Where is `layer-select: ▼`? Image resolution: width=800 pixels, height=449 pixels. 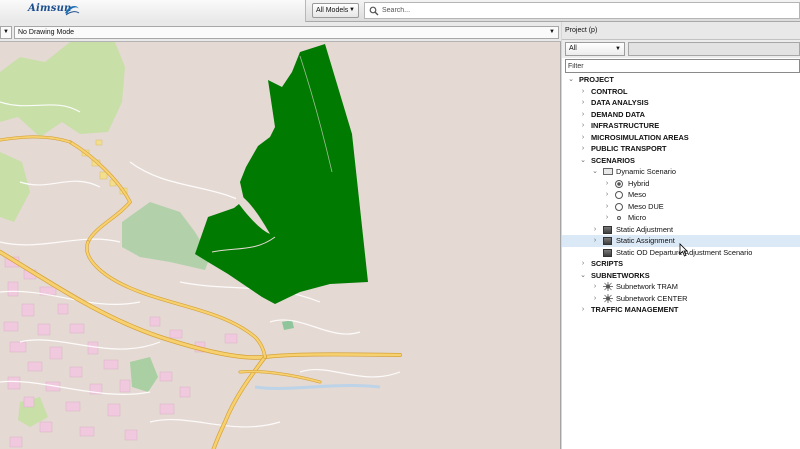
layer-select: ▼ is located at coordinates (6, 32).